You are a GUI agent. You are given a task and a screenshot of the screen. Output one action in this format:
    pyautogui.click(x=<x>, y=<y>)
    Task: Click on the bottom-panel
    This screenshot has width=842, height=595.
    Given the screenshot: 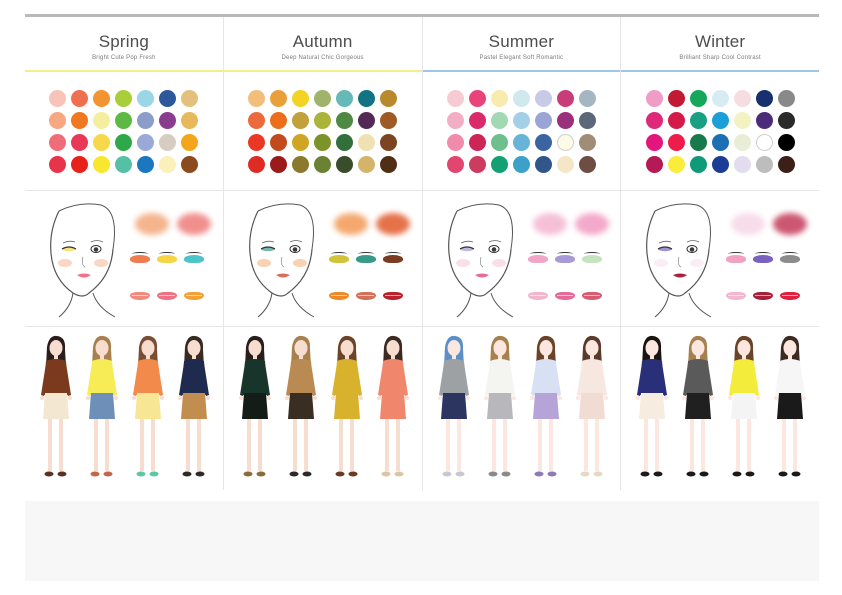 What is the action you would take?
    pyautogui.click(x=422, y=541)
    